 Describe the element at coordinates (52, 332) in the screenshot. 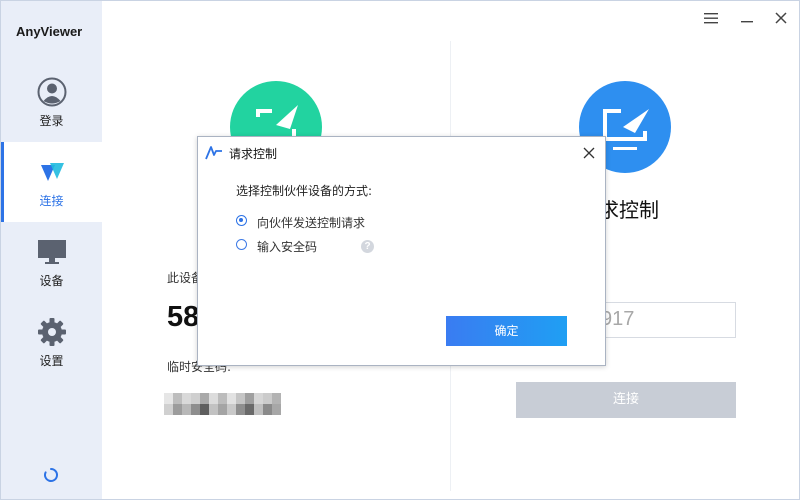

I see `gear-icon` at that location.